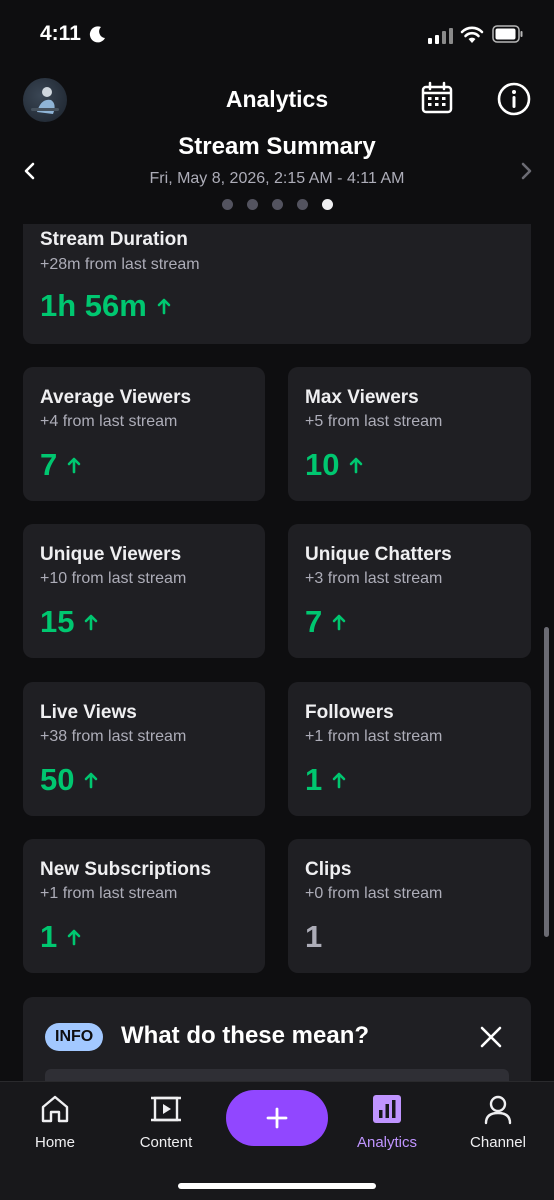  Describe the element at coordinates (277, 1075) in the screenshot. I see `info-content-panel` at that location.